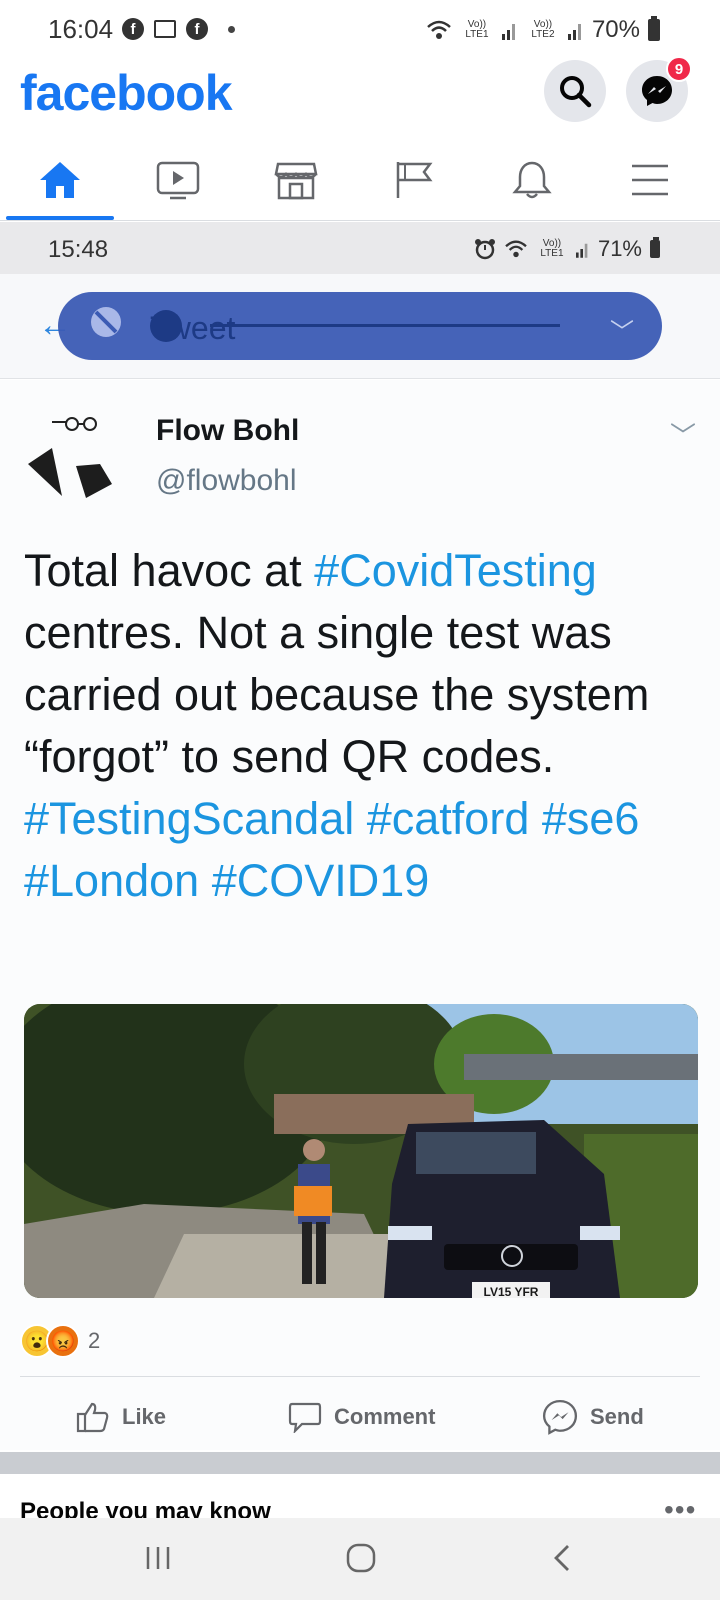 This screenshot has height=1600, width=720. I want to click on tab-notifications, so click(532, 180).